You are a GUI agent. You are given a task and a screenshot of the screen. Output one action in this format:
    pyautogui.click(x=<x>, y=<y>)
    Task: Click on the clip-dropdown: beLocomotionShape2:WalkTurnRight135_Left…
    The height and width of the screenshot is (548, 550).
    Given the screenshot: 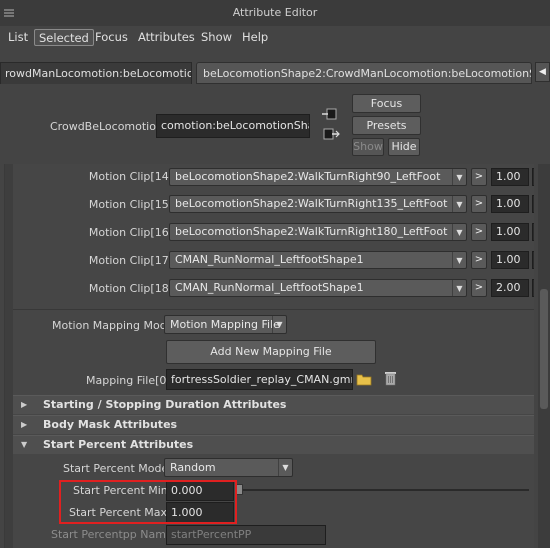 What is the action you would take?
    pyautogui.click(x=318, y=204)
    